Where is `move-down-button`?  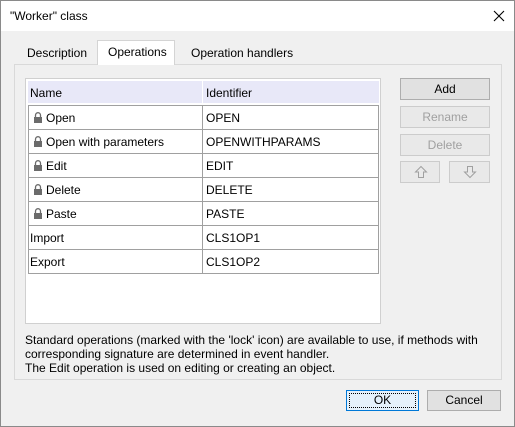
move-down-button is located at coordinates (469, 172).